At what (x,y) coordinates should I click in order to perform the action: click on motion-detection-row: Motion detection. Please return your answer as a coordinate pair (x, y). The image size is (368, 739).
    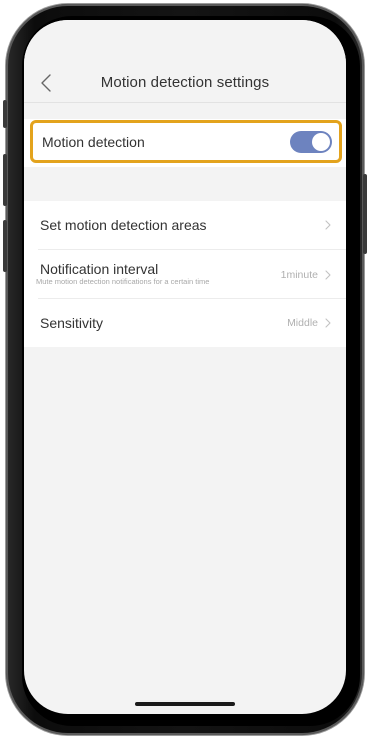
    Looking at the image, I should click on (185, 143).